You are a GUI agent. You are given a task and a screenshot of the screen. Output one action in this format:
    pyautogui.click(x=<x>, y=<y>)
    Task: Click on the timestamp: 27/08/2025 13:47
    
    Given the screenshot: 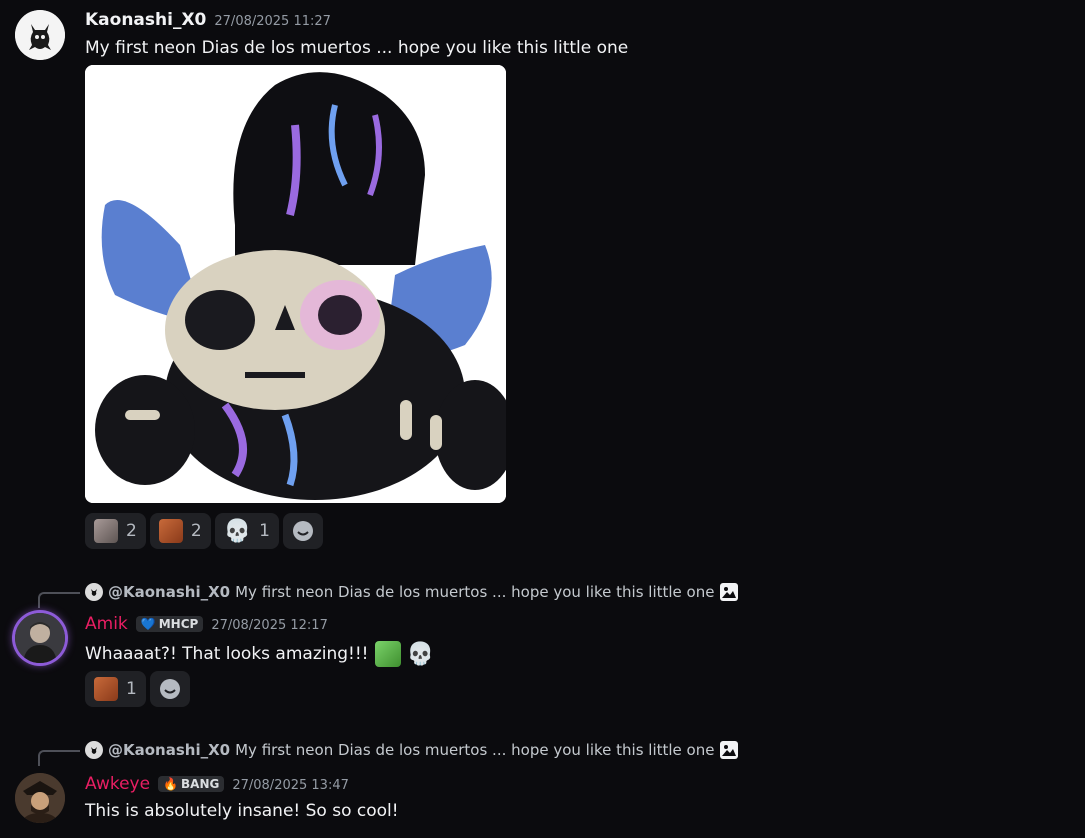 What is the action you would take?
    pyautogui.click(x=290, y=785)
    